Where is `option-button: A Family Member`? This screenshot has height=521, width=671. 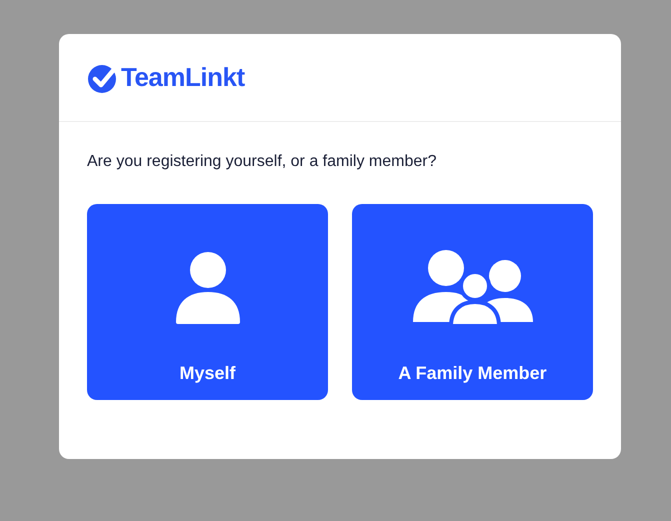 option-button: A Family Member is located at coordinates (472, 302).